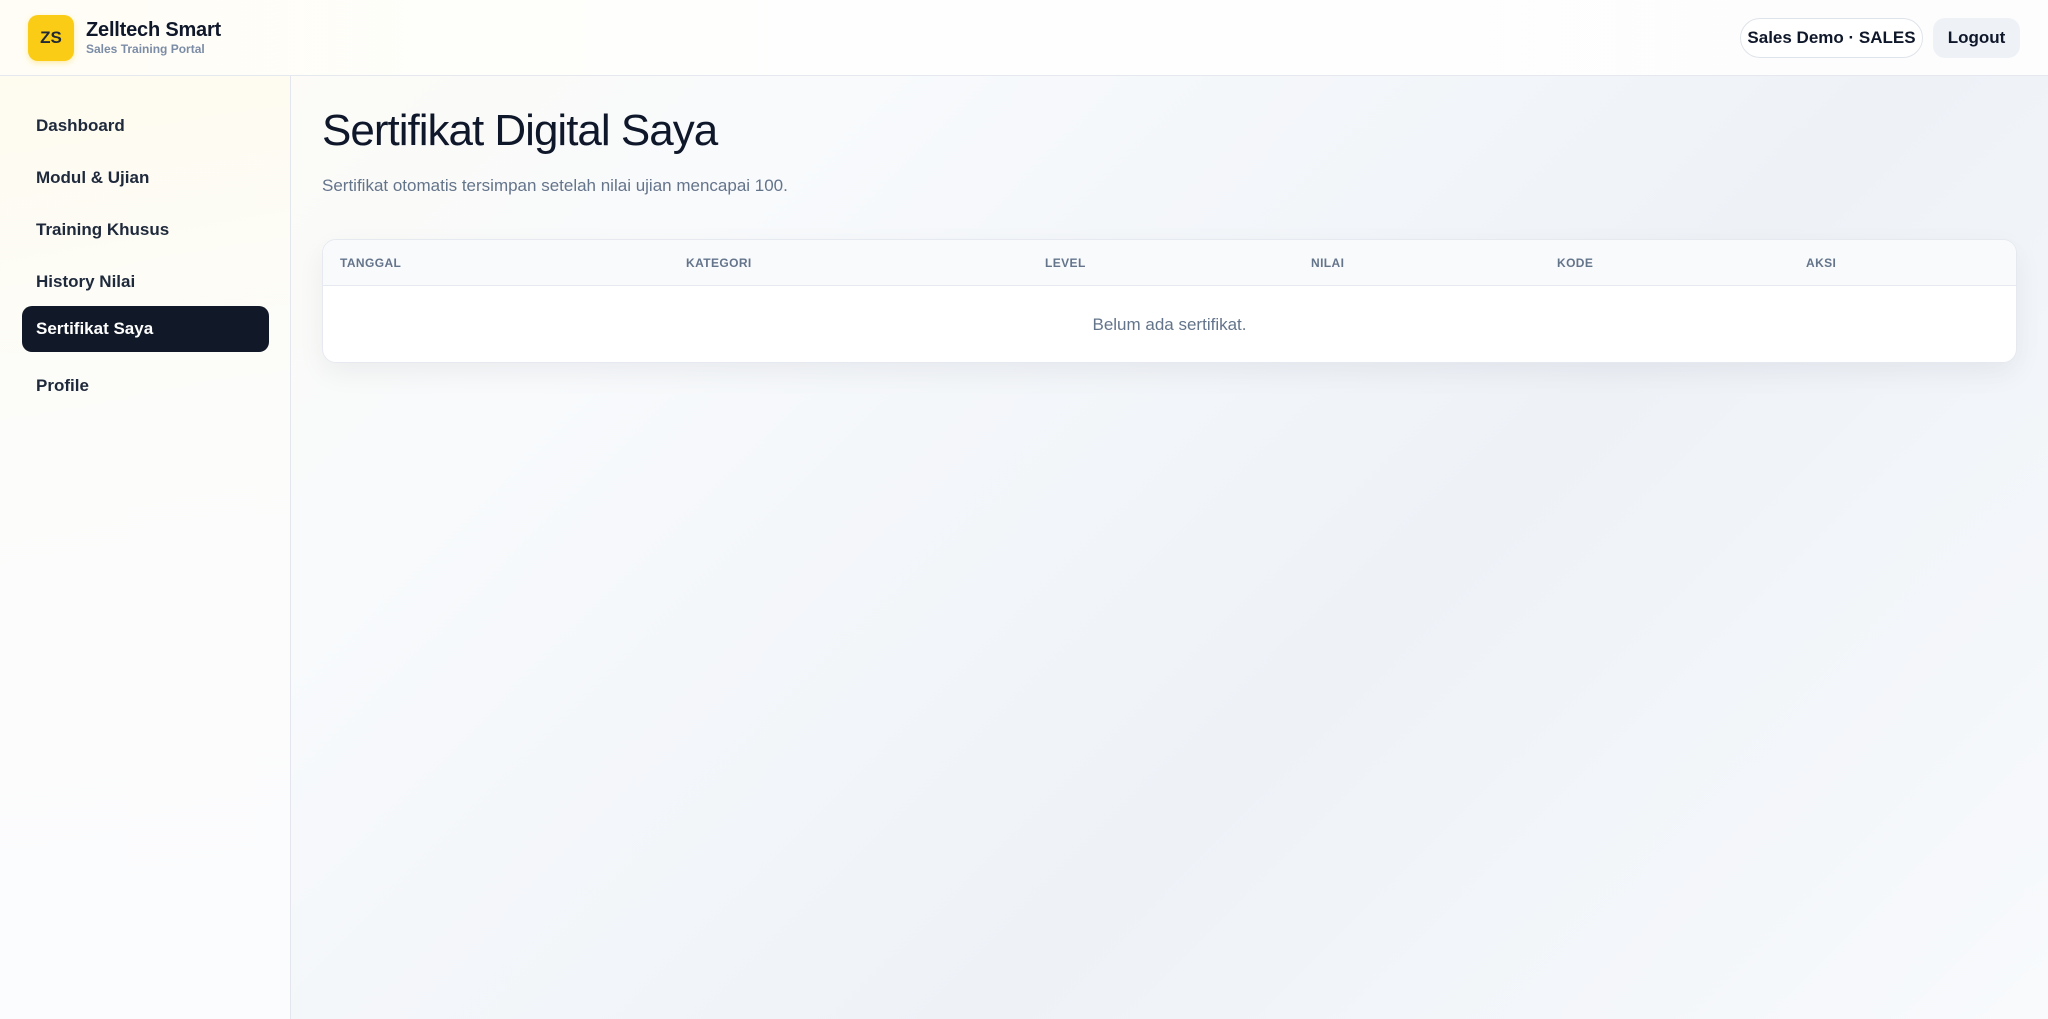 Image resolution: width=2048 pixels, height=1019 pixels. What do you see at coordinates (51, 38) in the screenshot?
I see `brand-logo: ZS` at bounding box center [51, 38].